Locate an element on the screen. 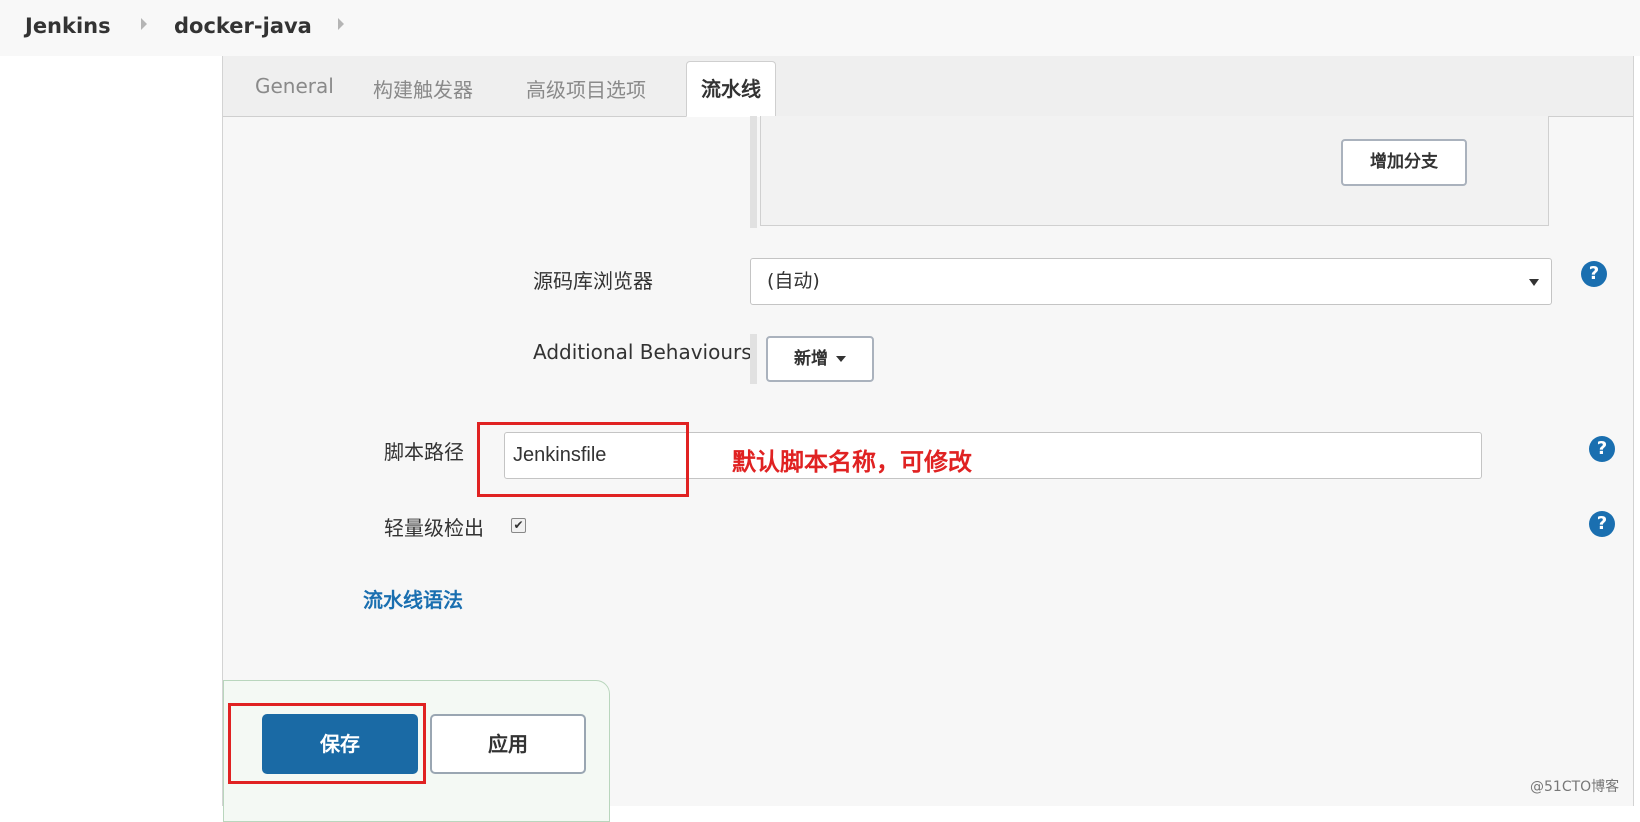 This screenshot has height=822, width=1640. breadcrumb-job: docker-java is located at coordinates (243, 26).